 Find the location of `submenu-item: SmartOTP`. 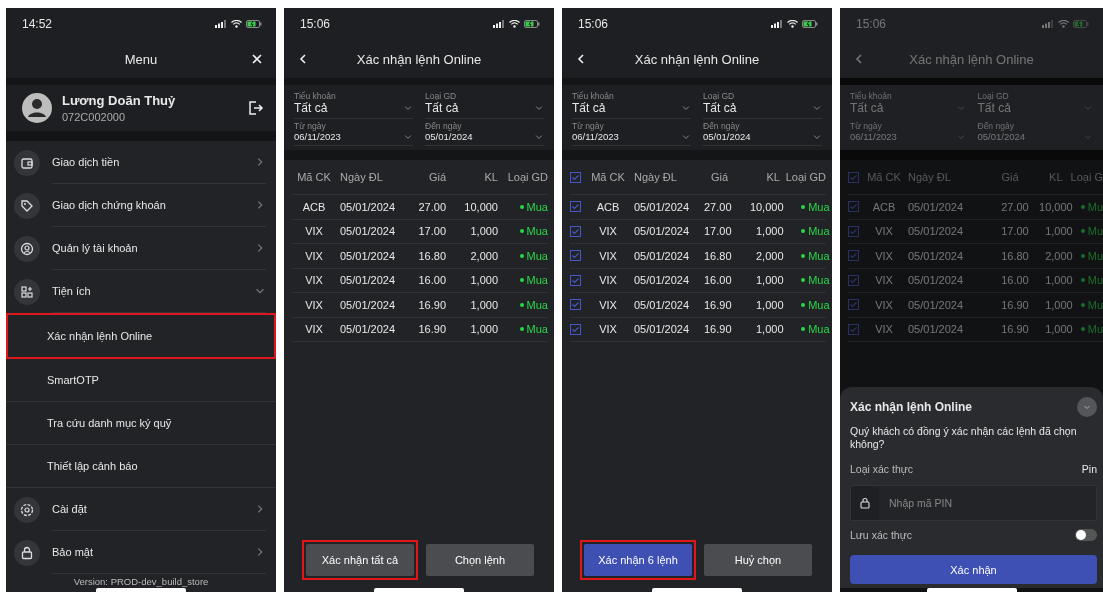

submenu-item: SmartOTP is located at coordinates (161, 380).